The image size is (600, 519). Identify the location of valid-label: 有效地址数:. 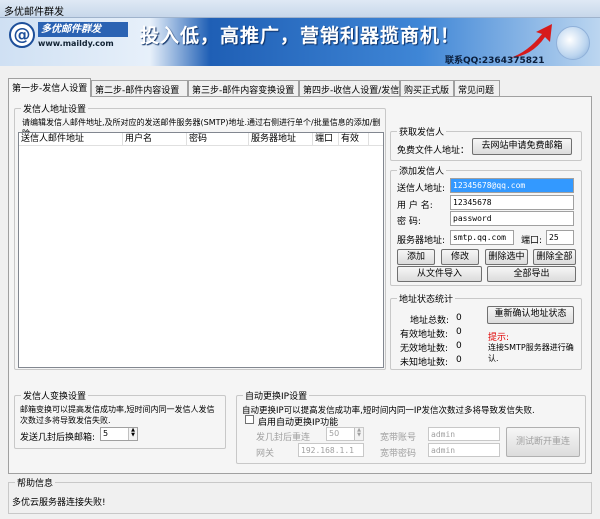
(424, 335).